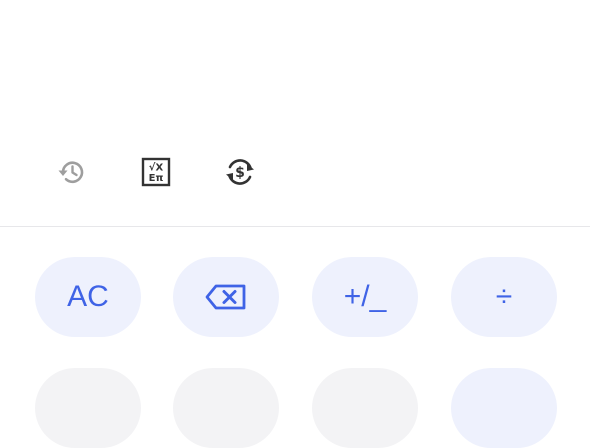  What do you see at coordinates (365, 408) in the screenshot?
I see `keypad-key-row2-col3` at bounding box center [365, 408].